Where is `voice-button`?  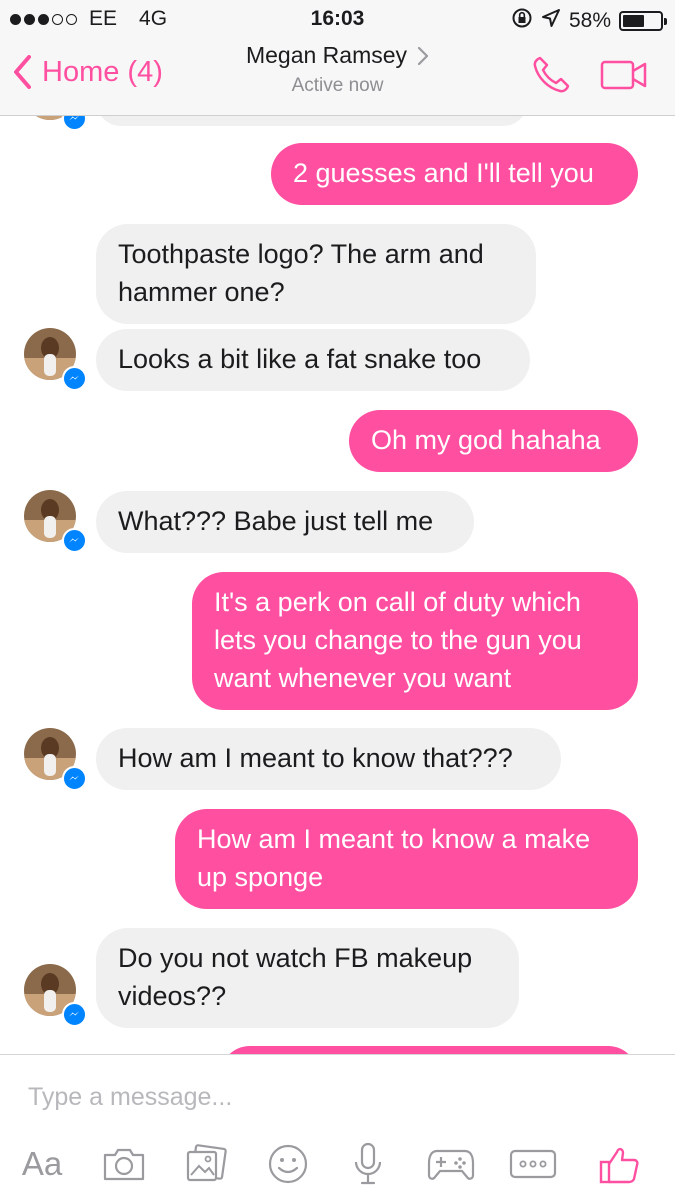
voice-button is located at coordinates (368, 1164).